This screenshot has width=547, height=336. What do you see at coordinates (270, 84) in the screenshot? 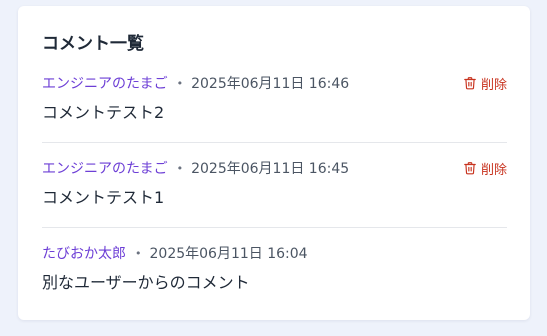
I see `comment-timestamp: 2025年06月11日 16:46` at bounding box center [270, 84].